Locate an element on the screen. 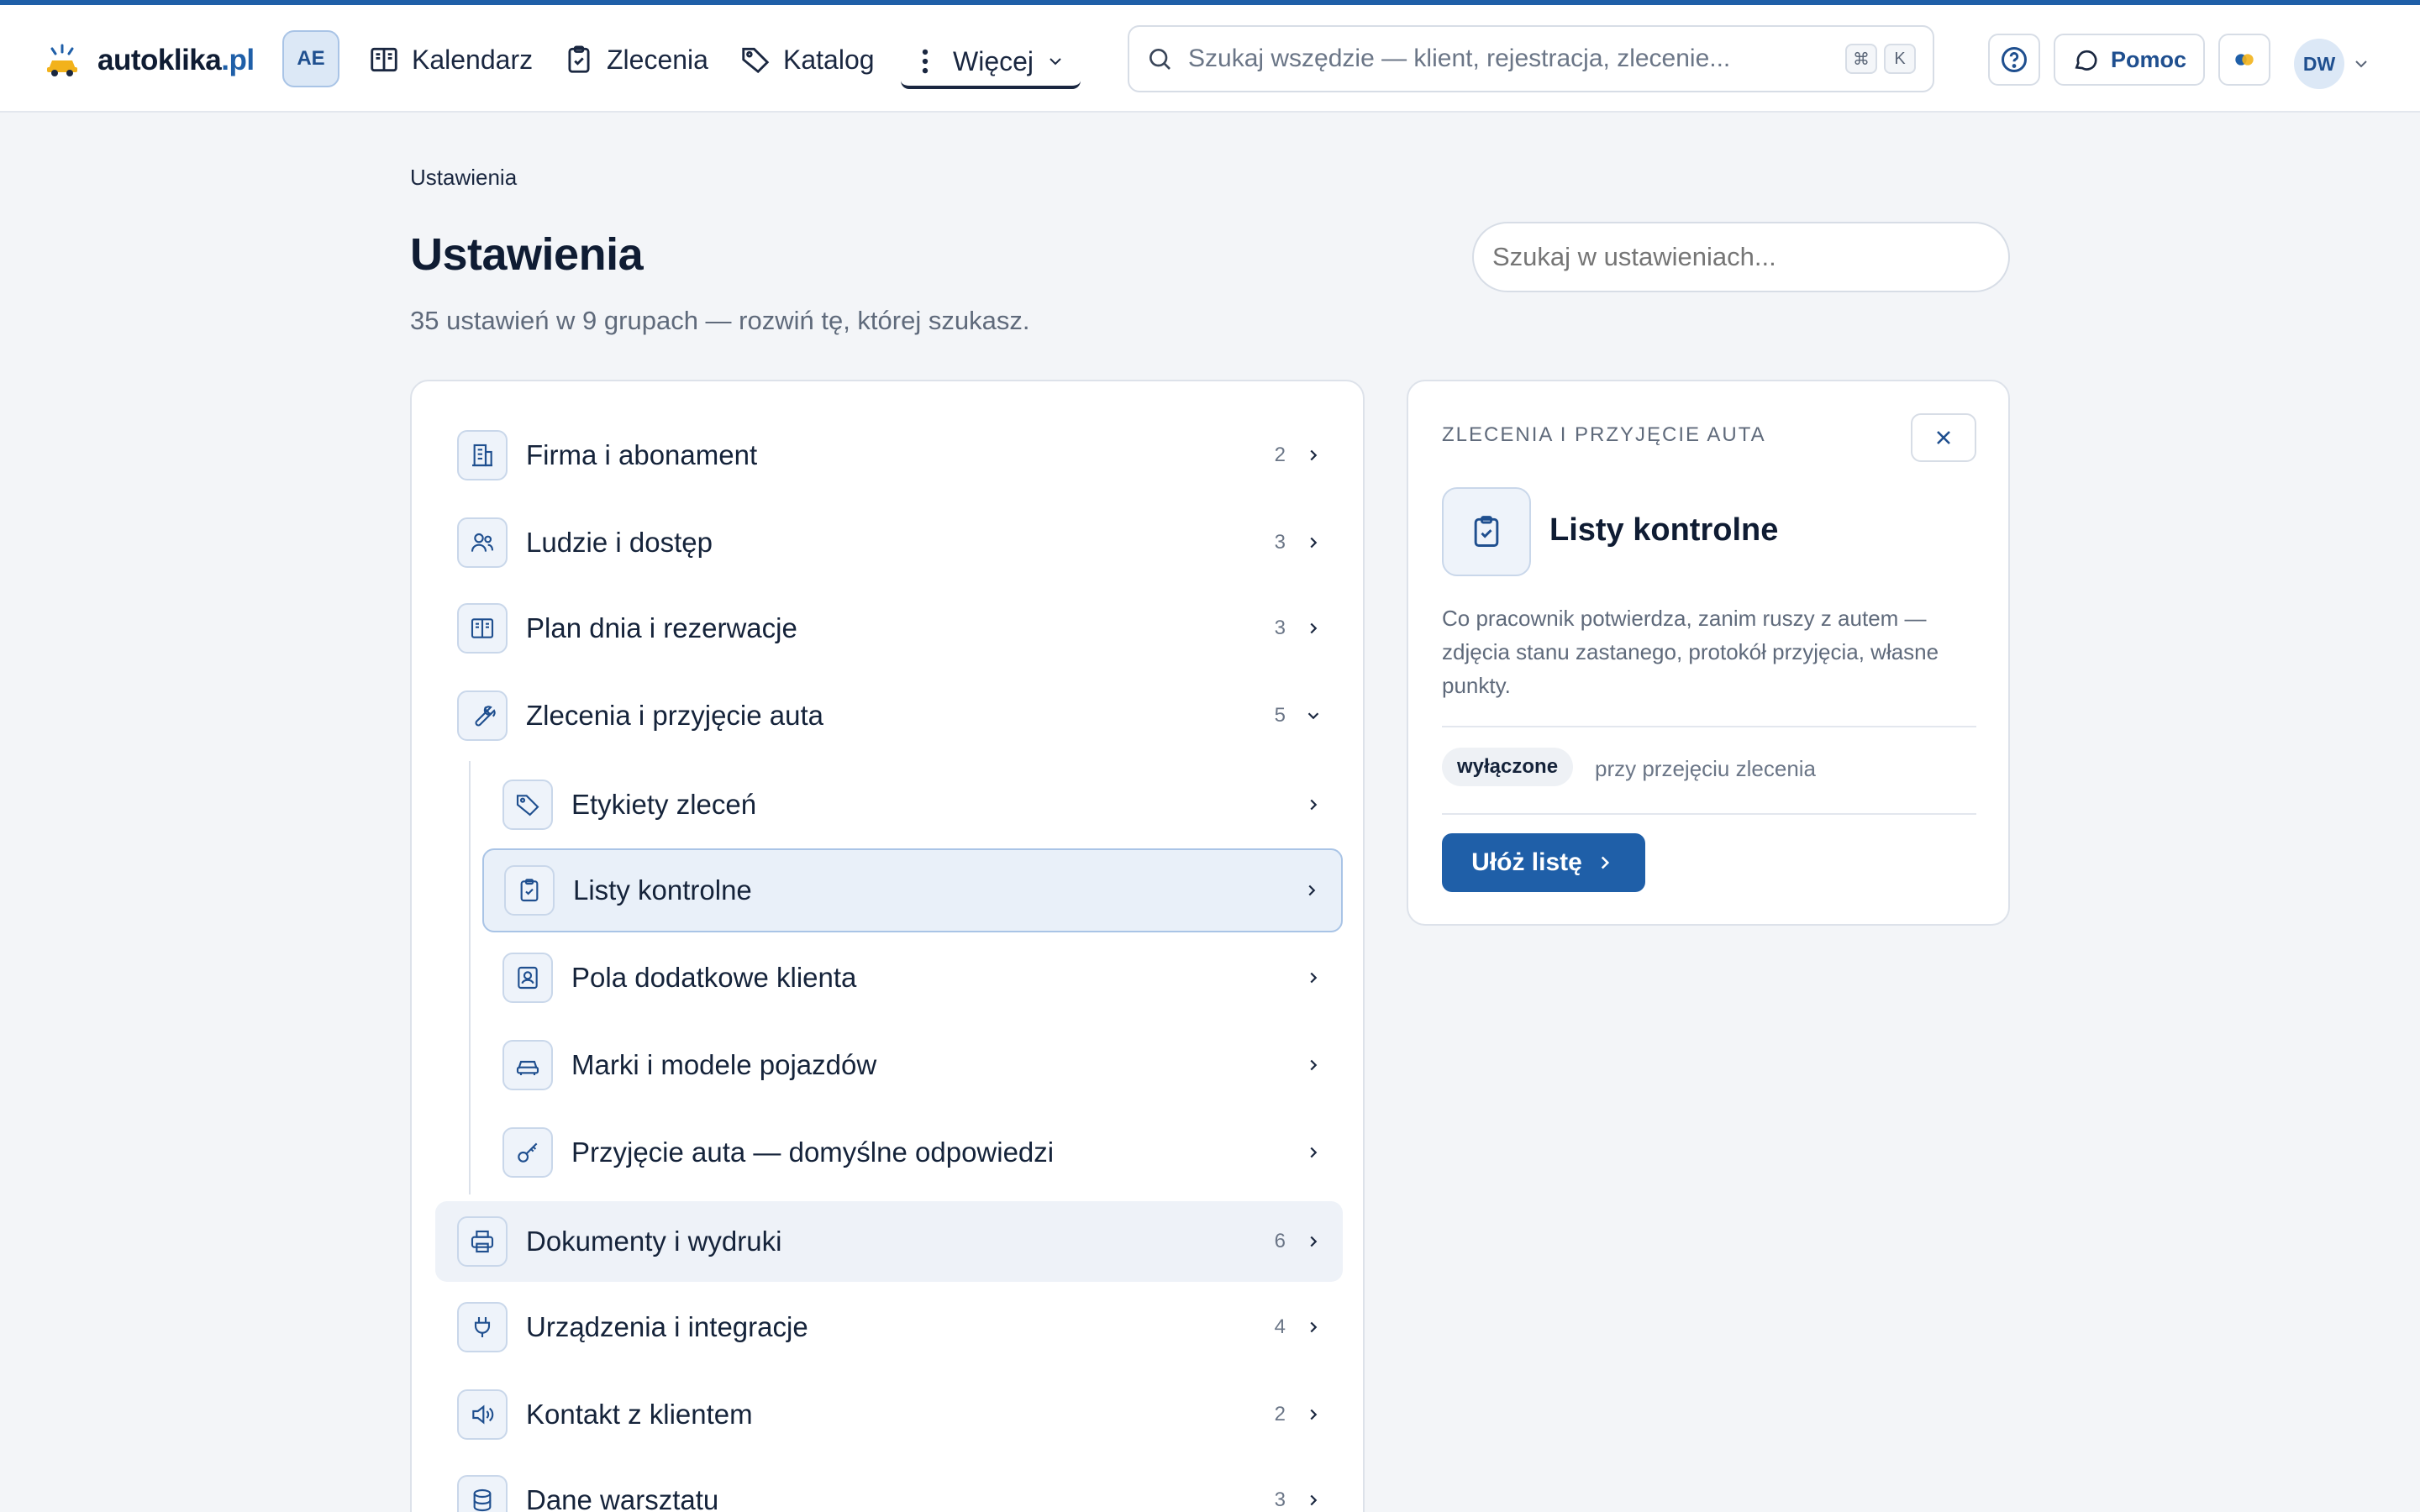 The width and height of the screenshot is (2420, 1512). building-icon is located at coordinates (482, 455).